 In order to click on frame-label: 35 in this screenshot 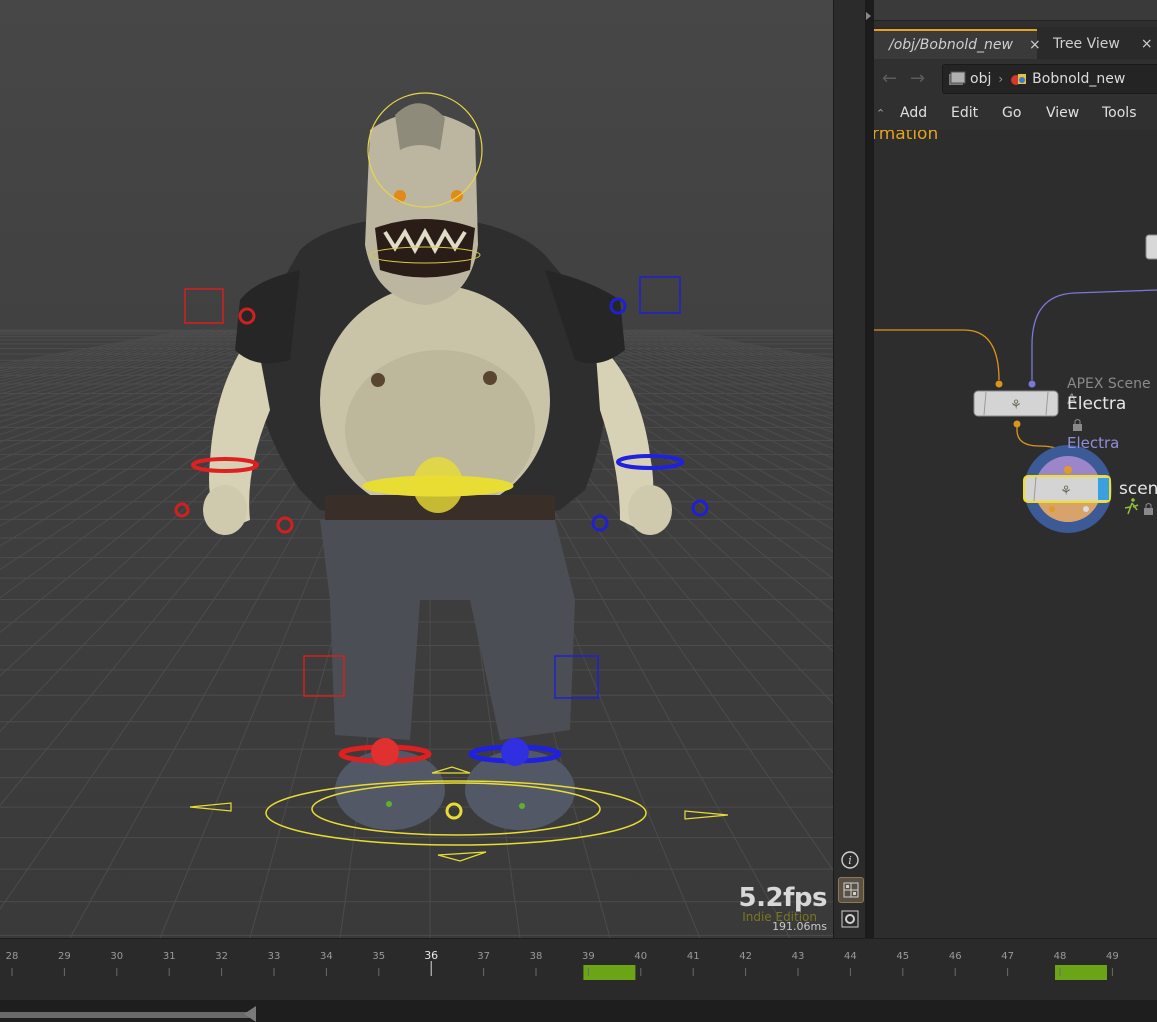, I will do `click(378, 956)`.